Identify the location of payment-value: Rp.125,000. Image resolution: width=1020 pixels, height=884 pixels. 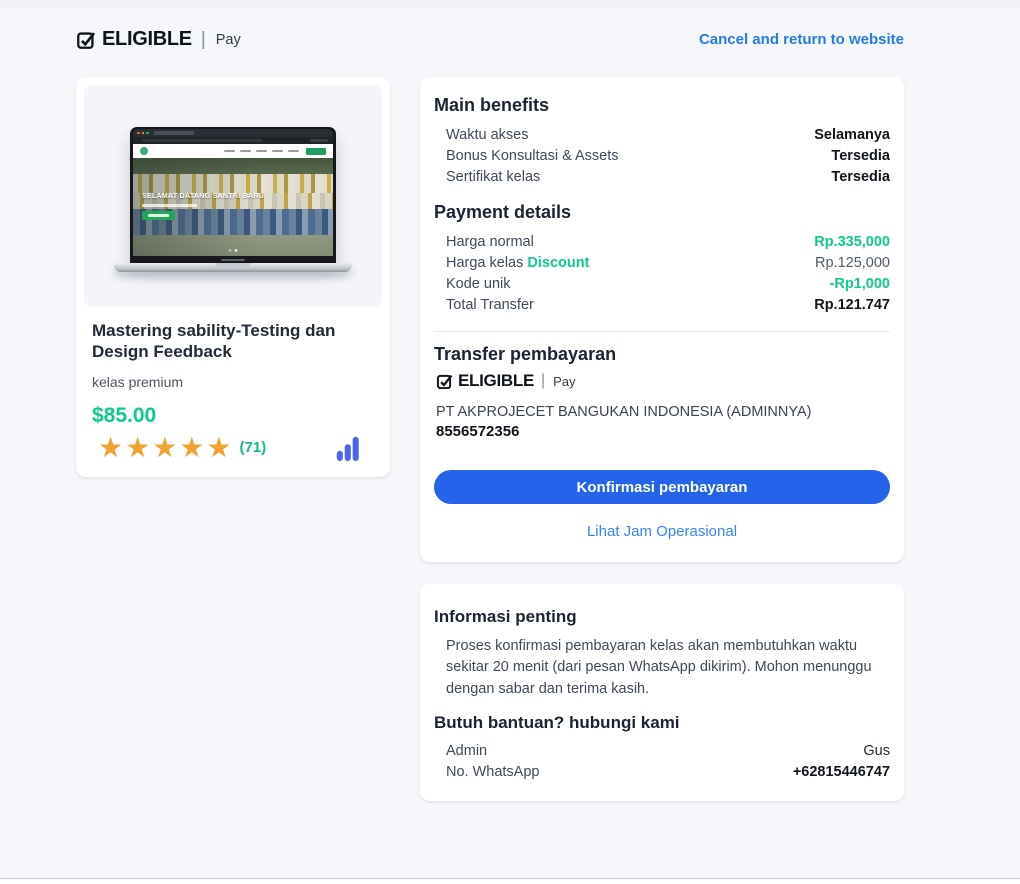
(852, 263).